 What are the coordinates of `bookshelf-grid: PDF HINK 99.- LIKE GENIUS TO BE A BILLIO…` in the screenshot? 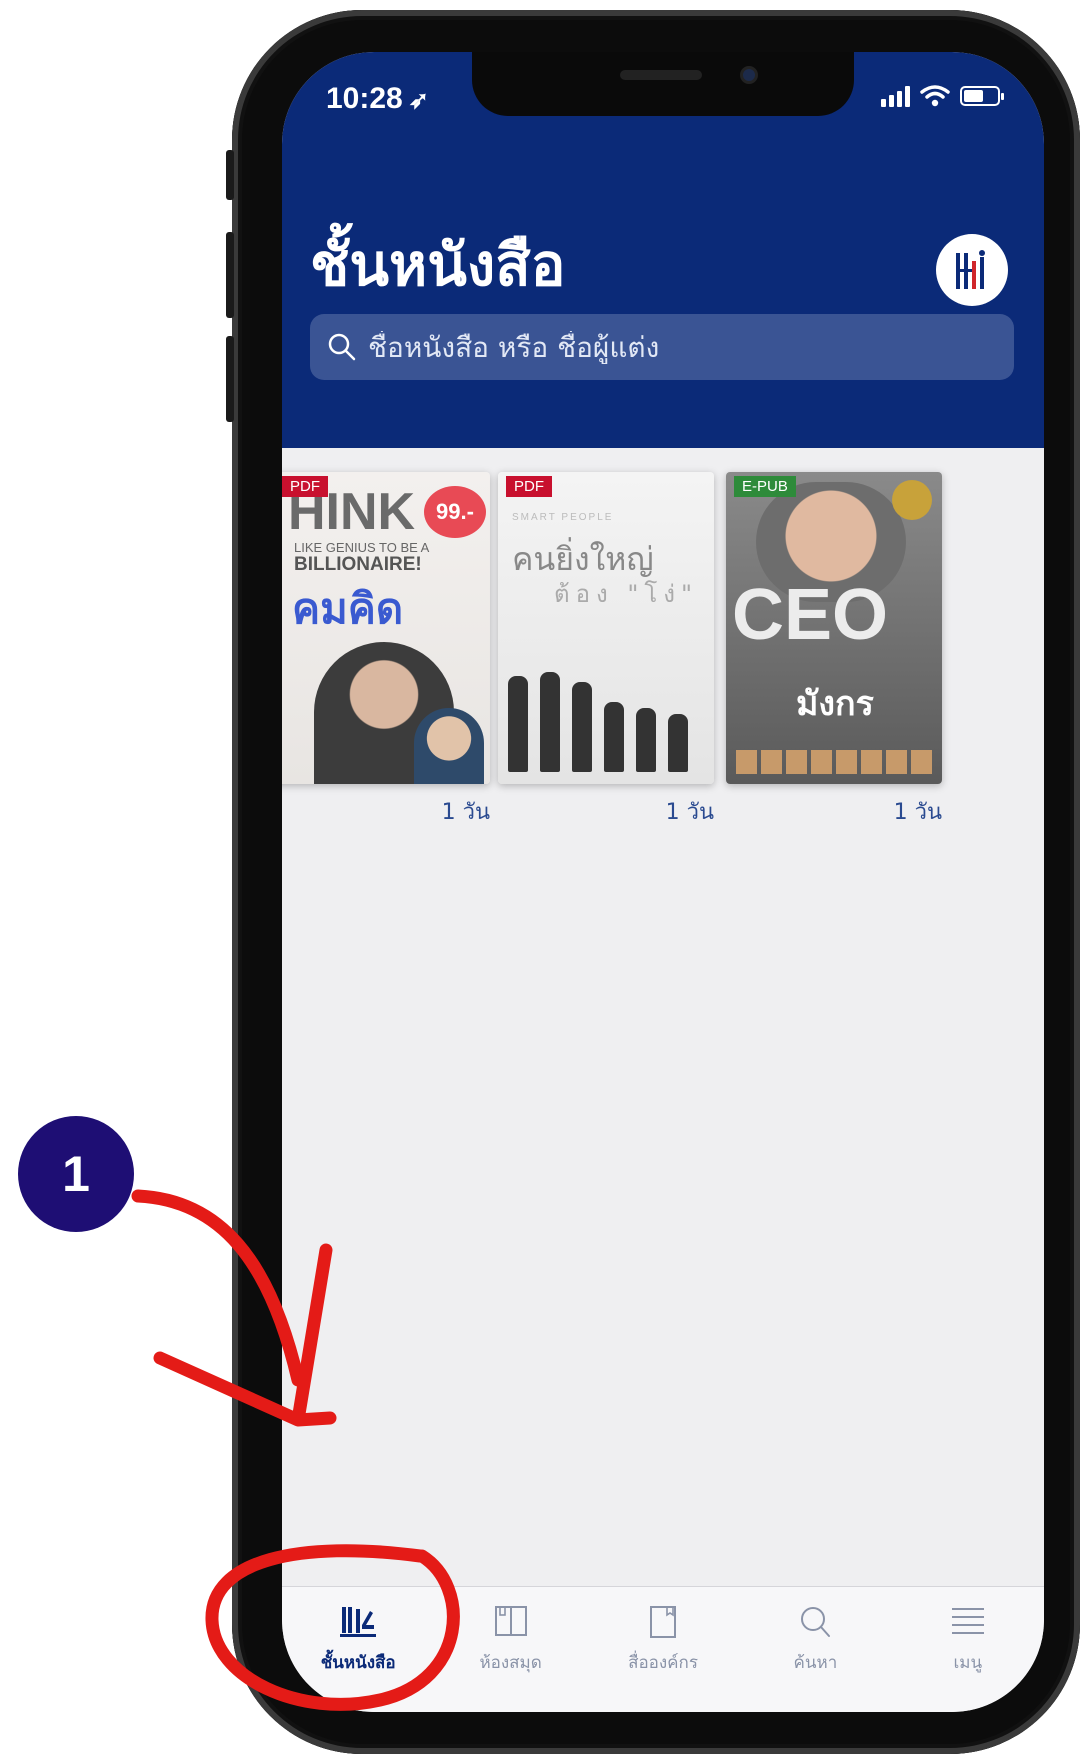 It's located at (663, 652).